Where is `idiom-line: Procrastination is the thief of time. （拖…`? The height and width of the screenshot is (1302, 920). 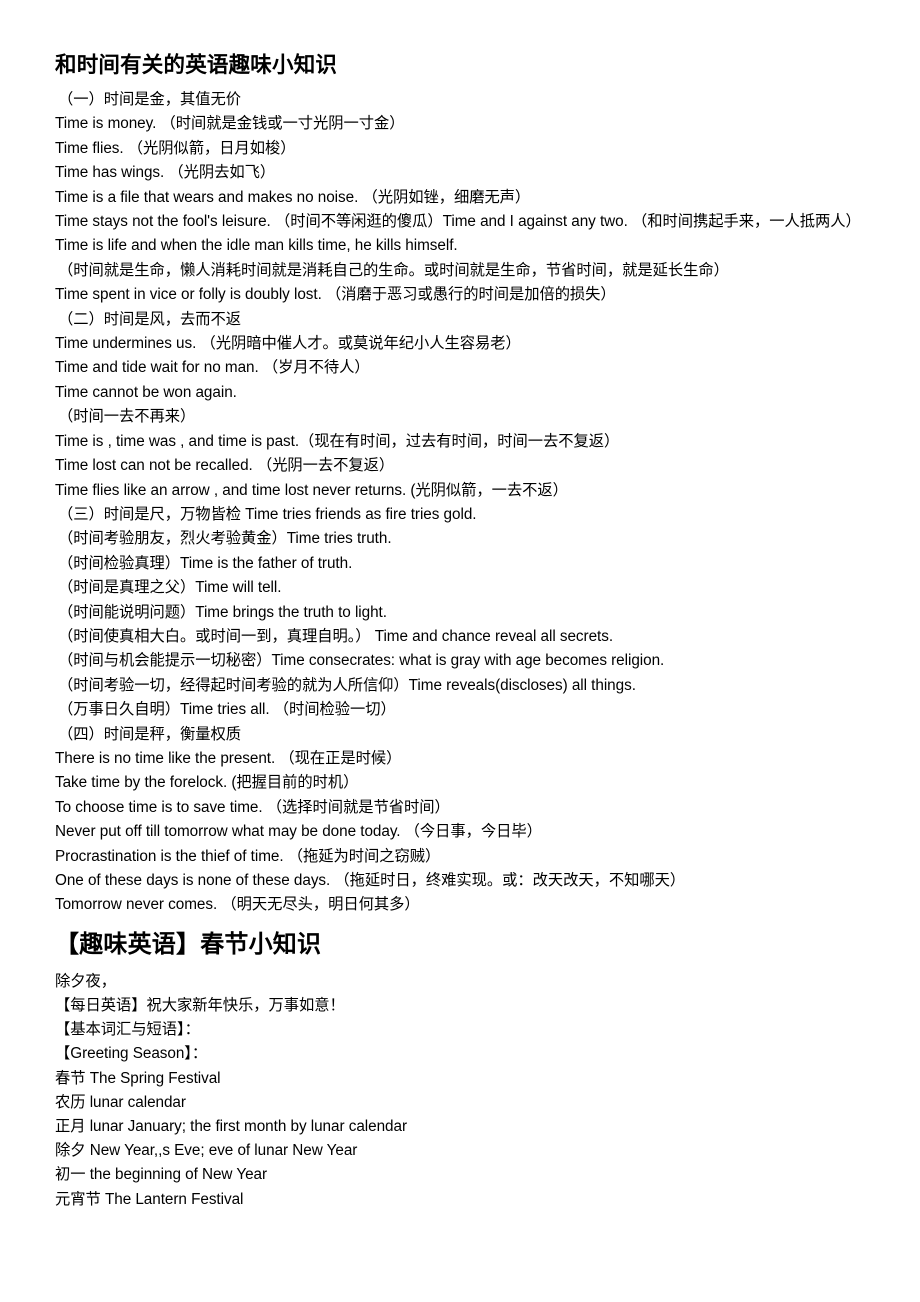 idiom-line: Procrastination is the thief of time. （拖… is located at coordinates (248, 856).